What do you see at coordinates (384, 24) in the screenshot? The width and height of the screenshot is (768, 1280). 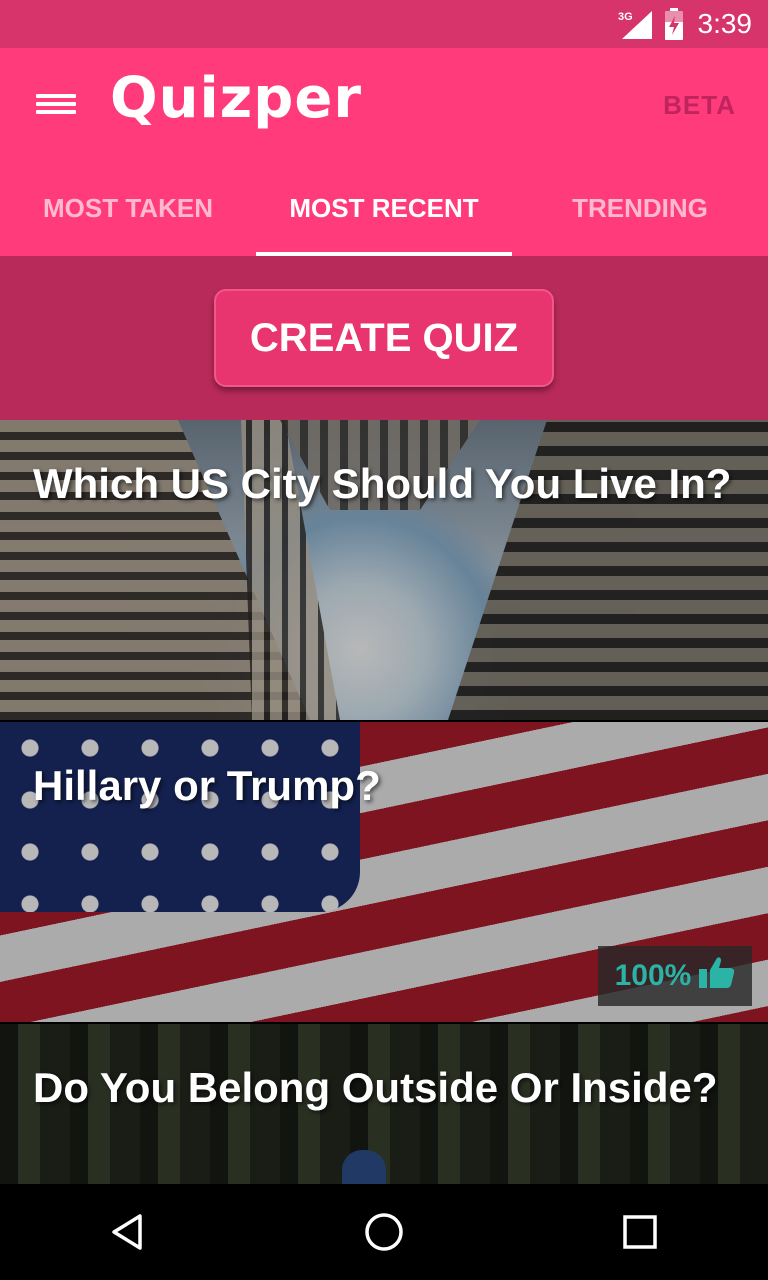 I see `status-bar: 3G 3:39` at bounding box center [384, 24].